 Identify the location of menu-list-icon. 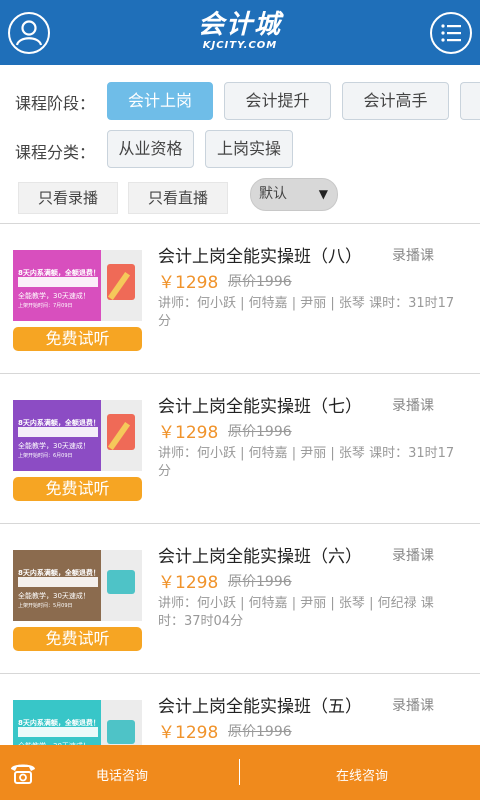
(451, 33).